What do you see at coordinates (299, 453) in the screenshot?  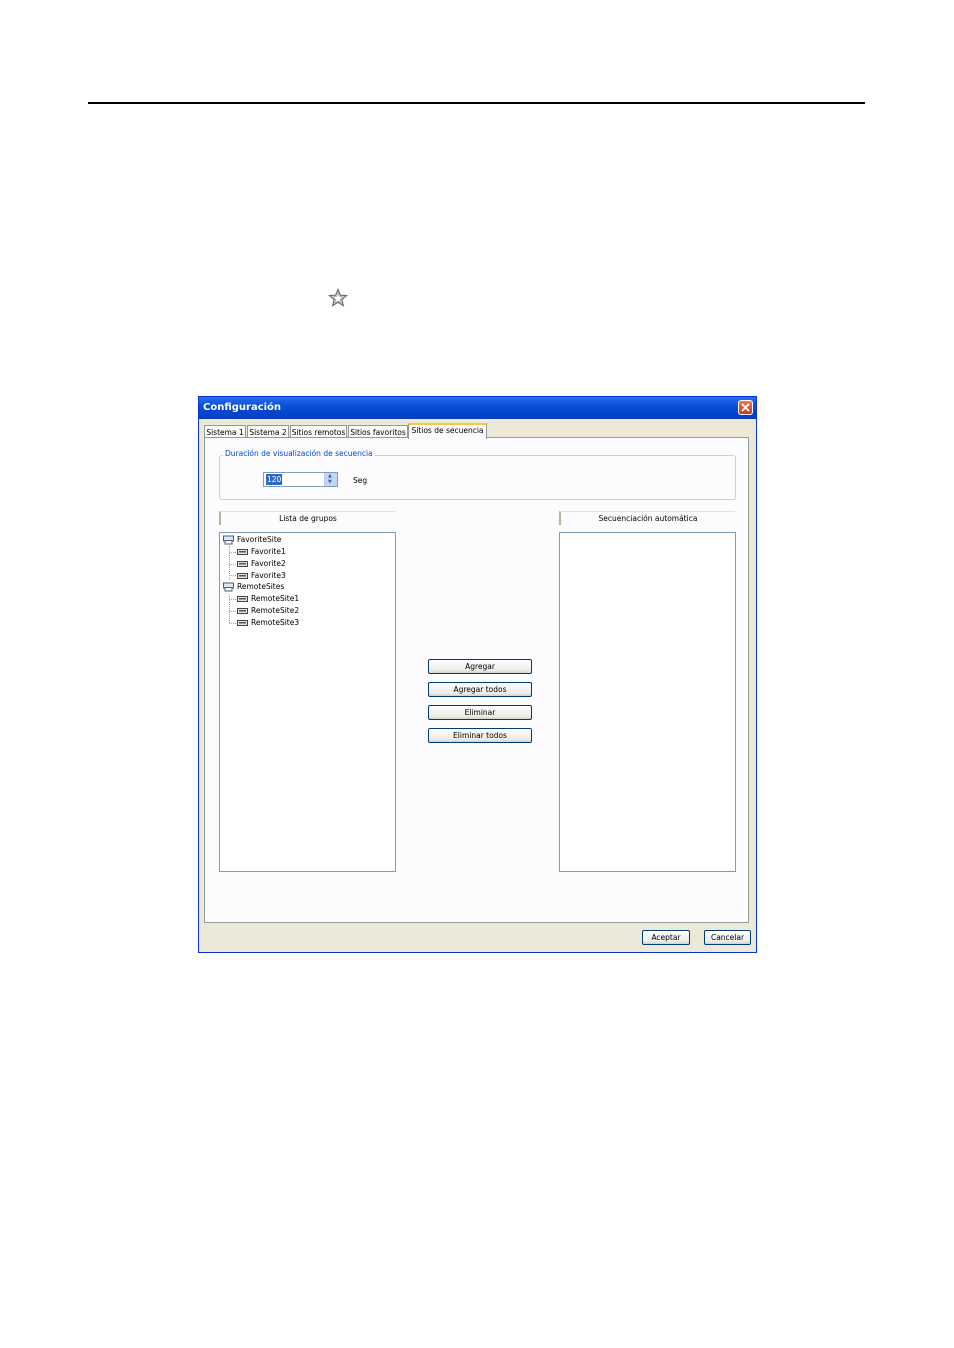 I see `duration-label: Duración de visualización de secuencia` at bounding box center [299, 453].